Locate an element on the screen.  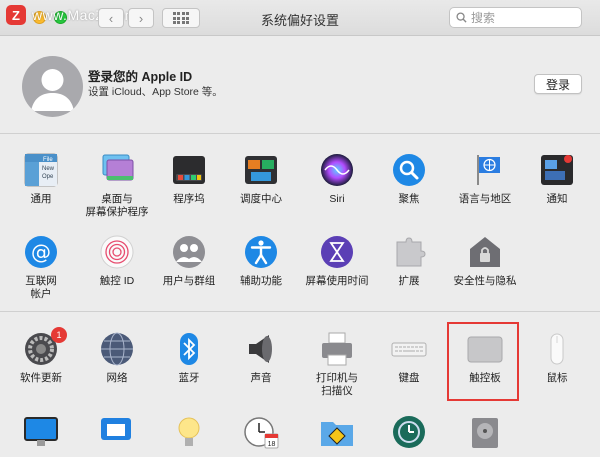
pref-desktop-screensaver: 桌面与 屏幕保护程序 is located at coordinates (117, 185).